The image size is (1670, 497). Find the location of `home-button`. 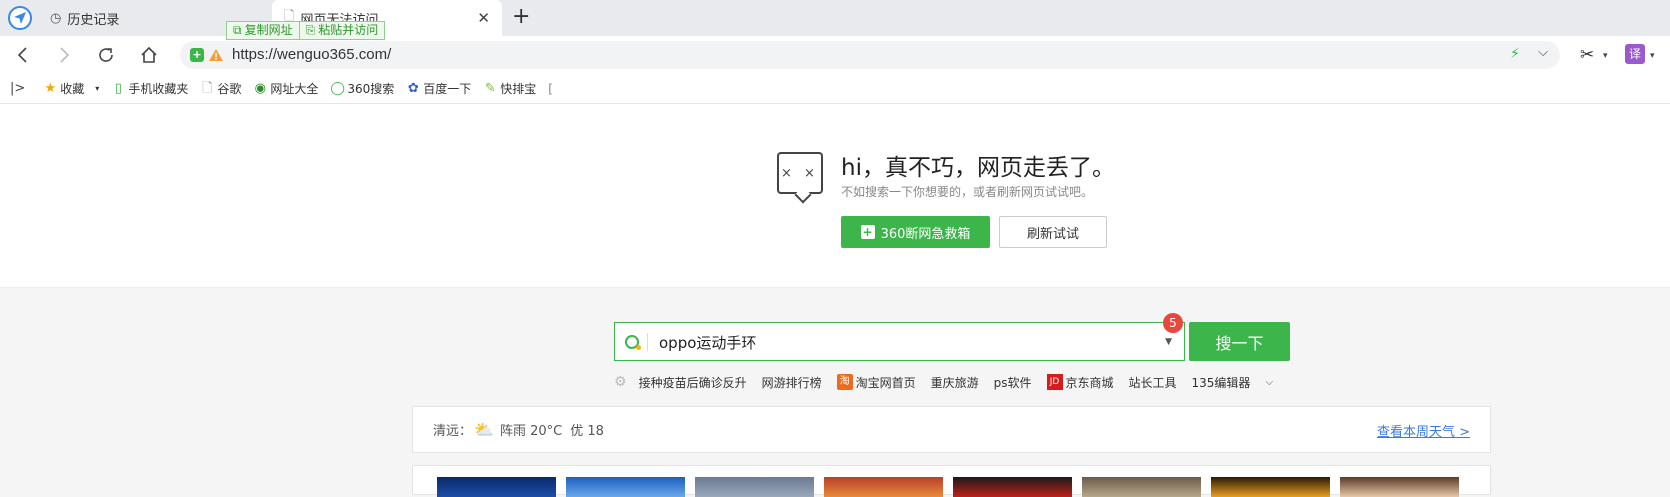

home-button is located at coordinates (149, 55).